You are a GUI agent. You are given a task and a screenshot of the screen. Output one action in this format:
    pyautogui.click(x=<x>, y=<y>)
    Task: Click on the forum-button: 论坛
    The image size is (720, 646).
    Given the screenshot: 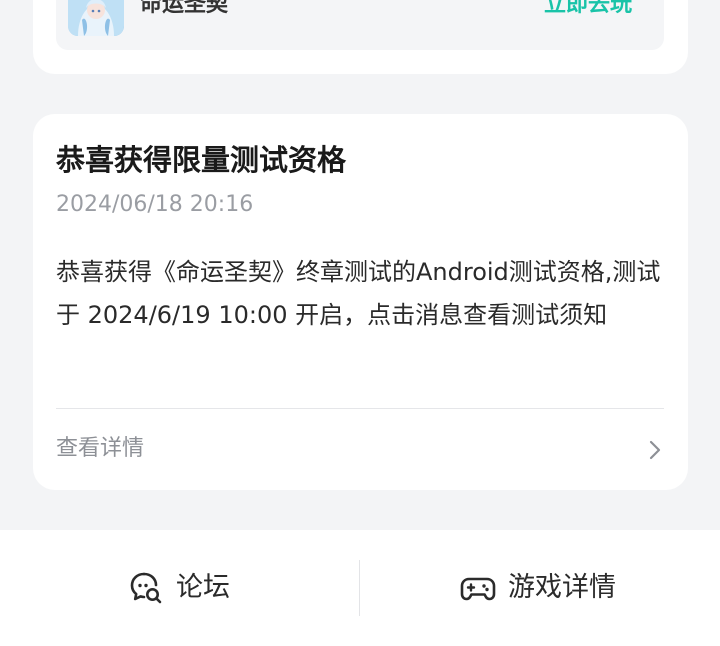 What is the action you would take?
    pyautogui.click(x=179, y=588)
    